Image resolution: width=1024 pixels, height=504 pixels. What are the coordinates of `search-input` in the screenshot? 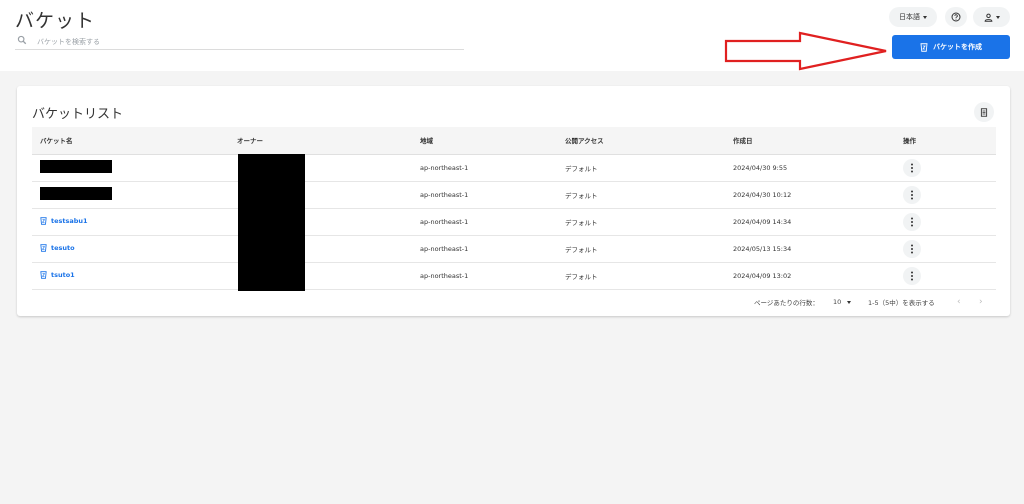 It's located at (247, 41).